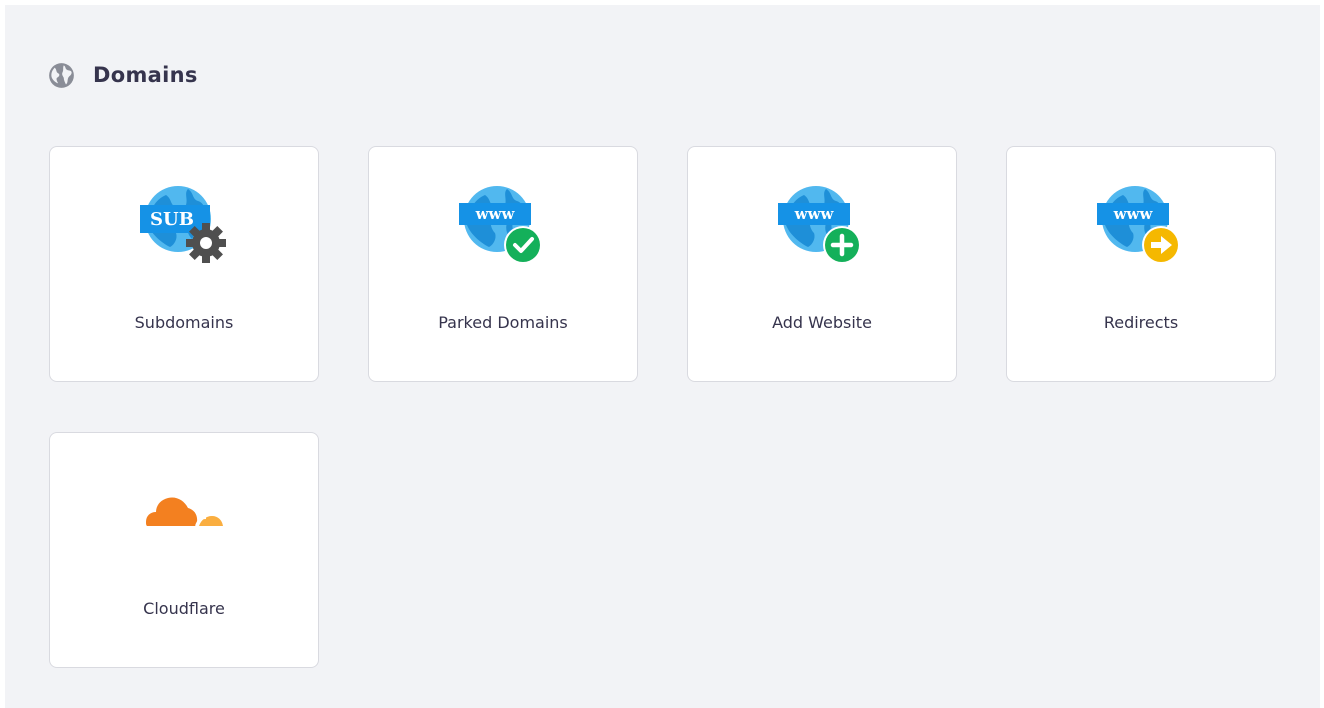 The height and width of the screenshot is (708, 1324). I want to click on parked-domains-tile: www Parked Domains, so click(503, 264).